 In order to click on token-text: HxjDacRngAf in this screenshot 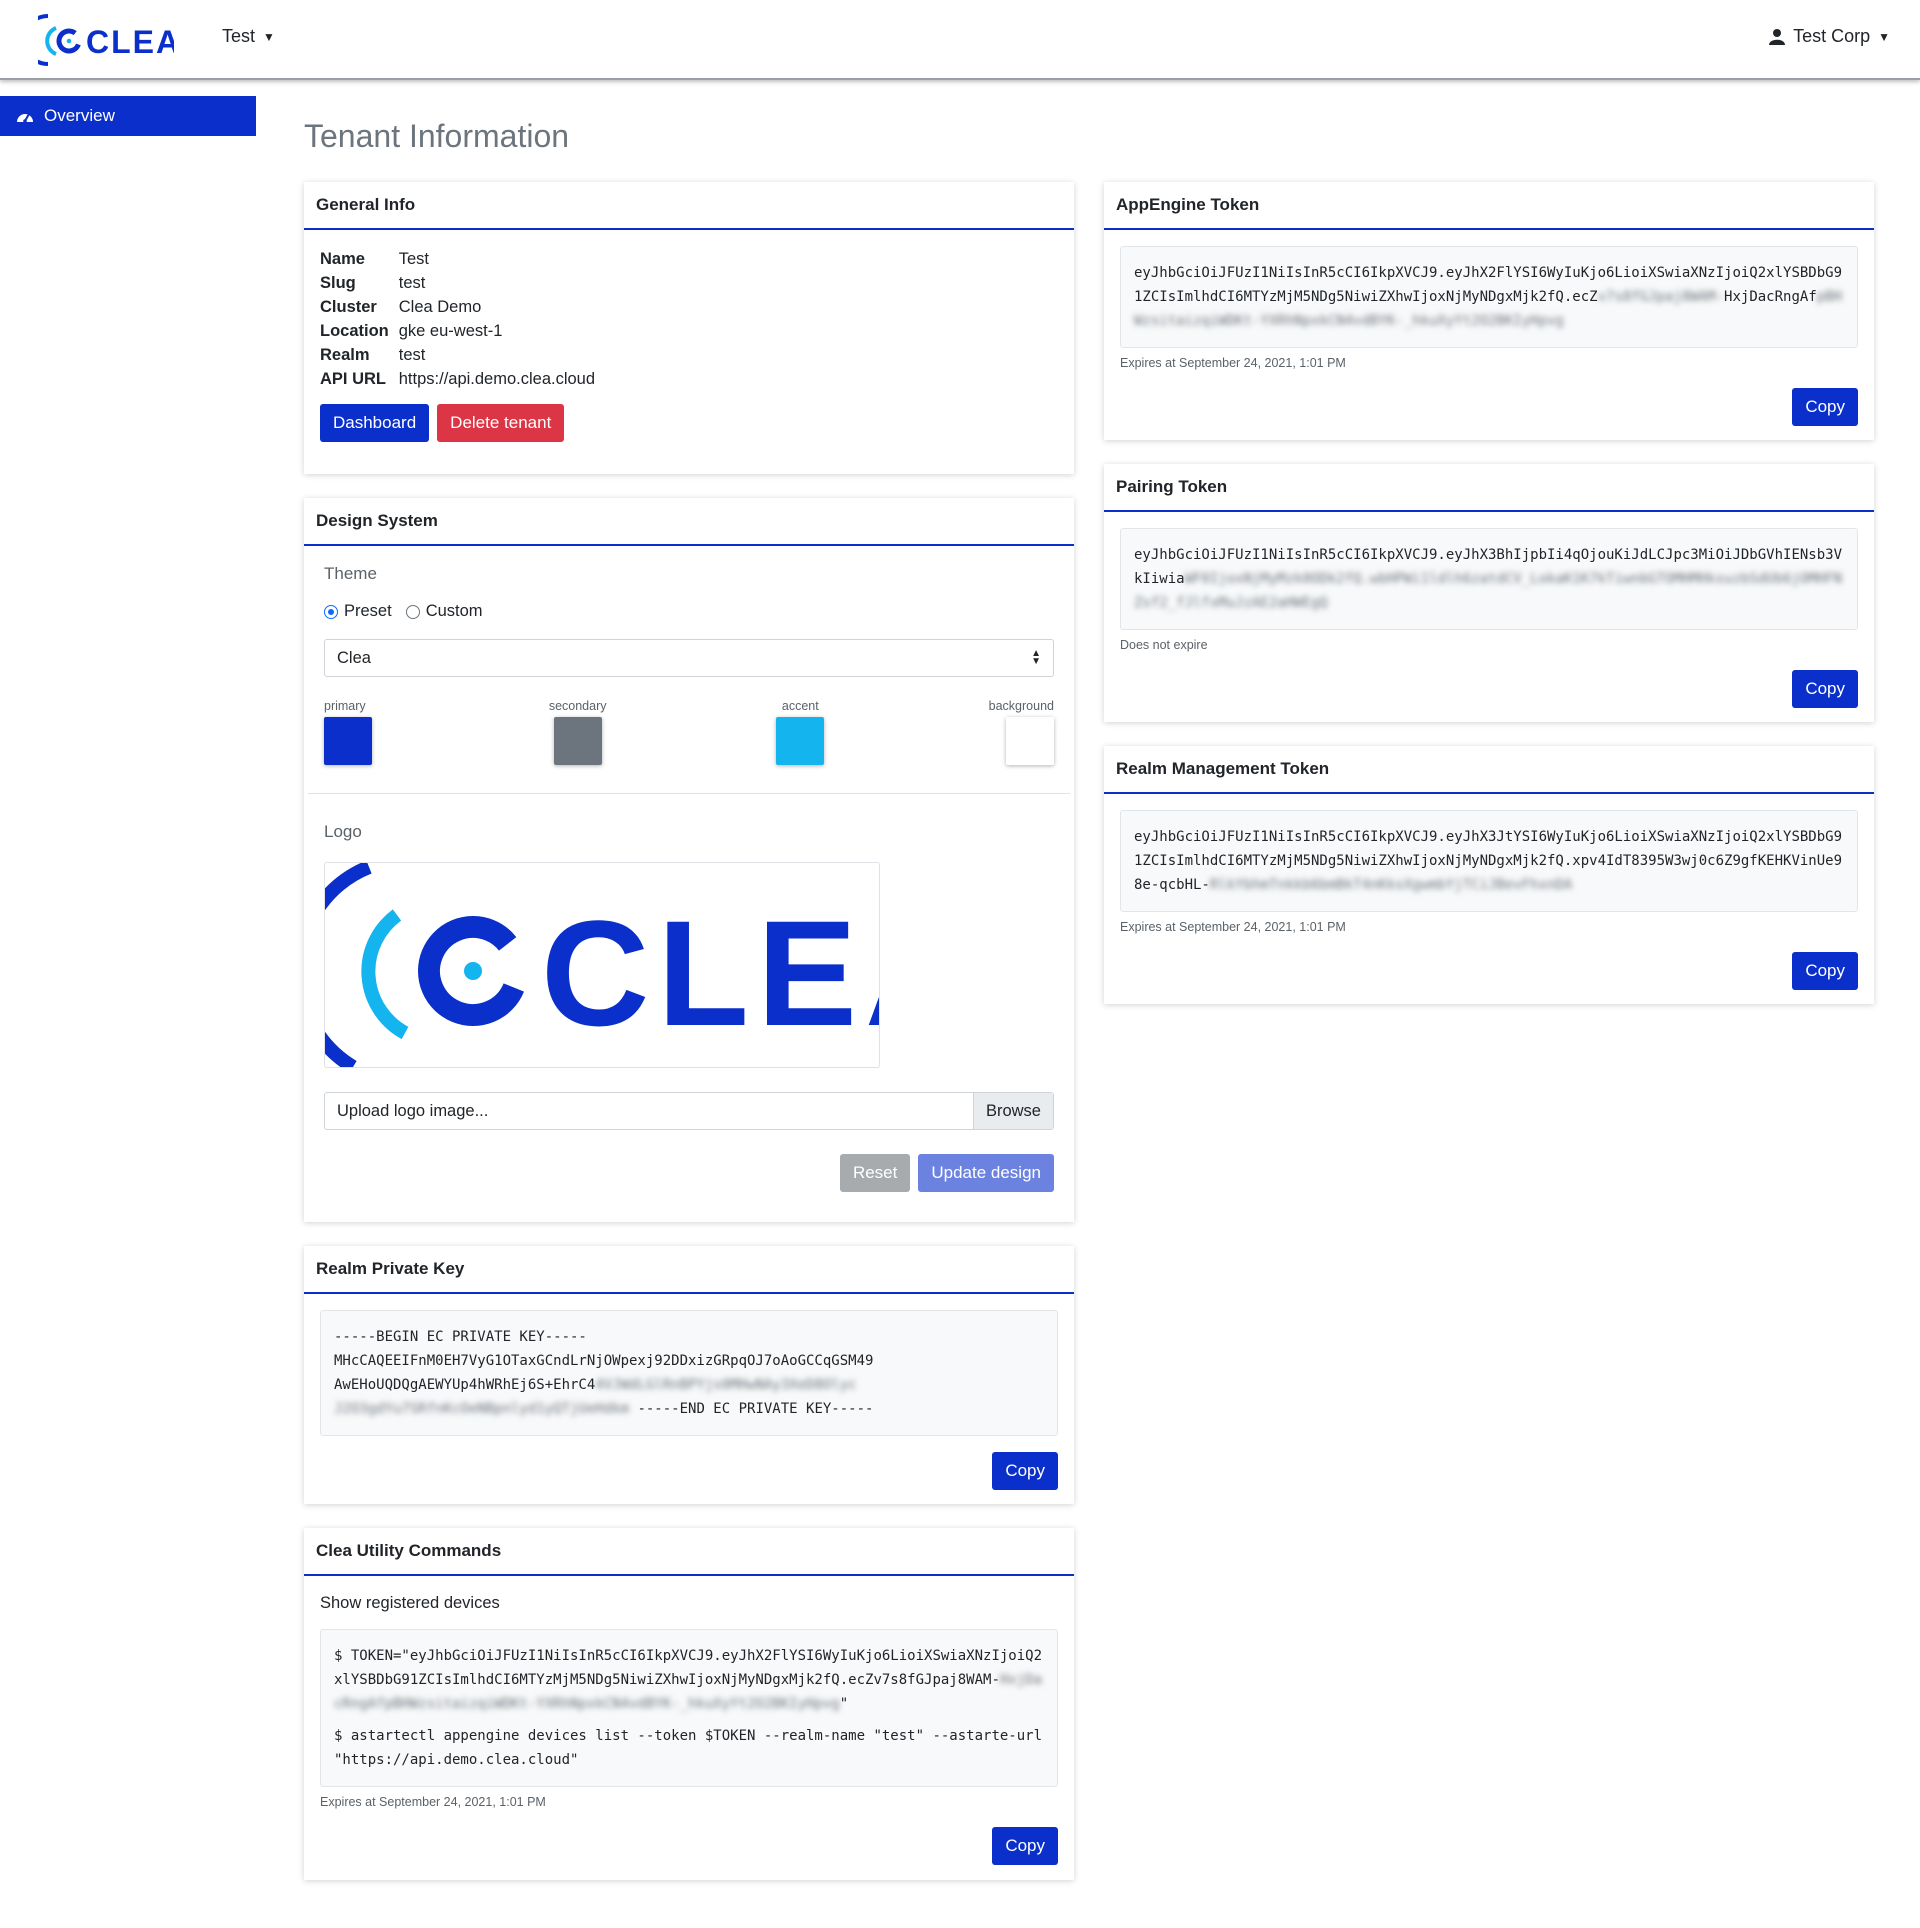, I will do `click(1770, 297)`.